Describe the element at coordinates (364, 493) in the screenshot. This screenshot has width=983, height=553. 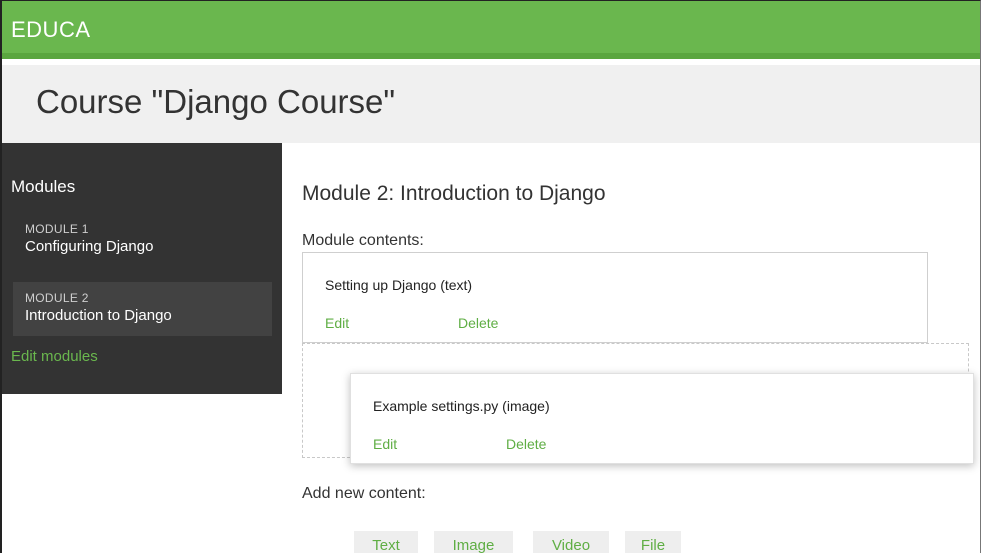
I see `add-content-label: Add new content:` at that location.